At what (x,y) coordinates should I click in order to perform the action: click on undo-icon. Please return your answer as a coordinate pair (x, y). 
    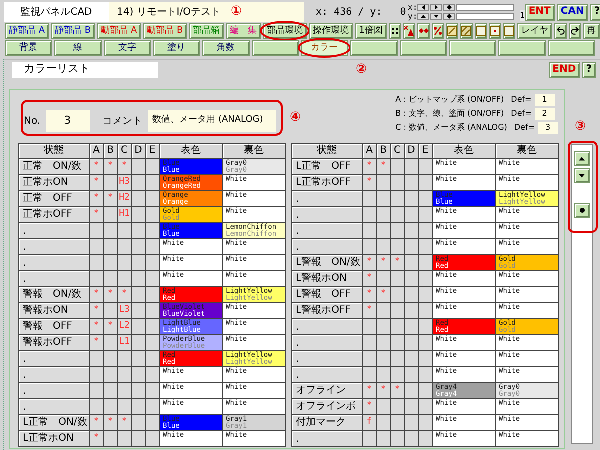
    Looking at the image, I should click on (561, 31).